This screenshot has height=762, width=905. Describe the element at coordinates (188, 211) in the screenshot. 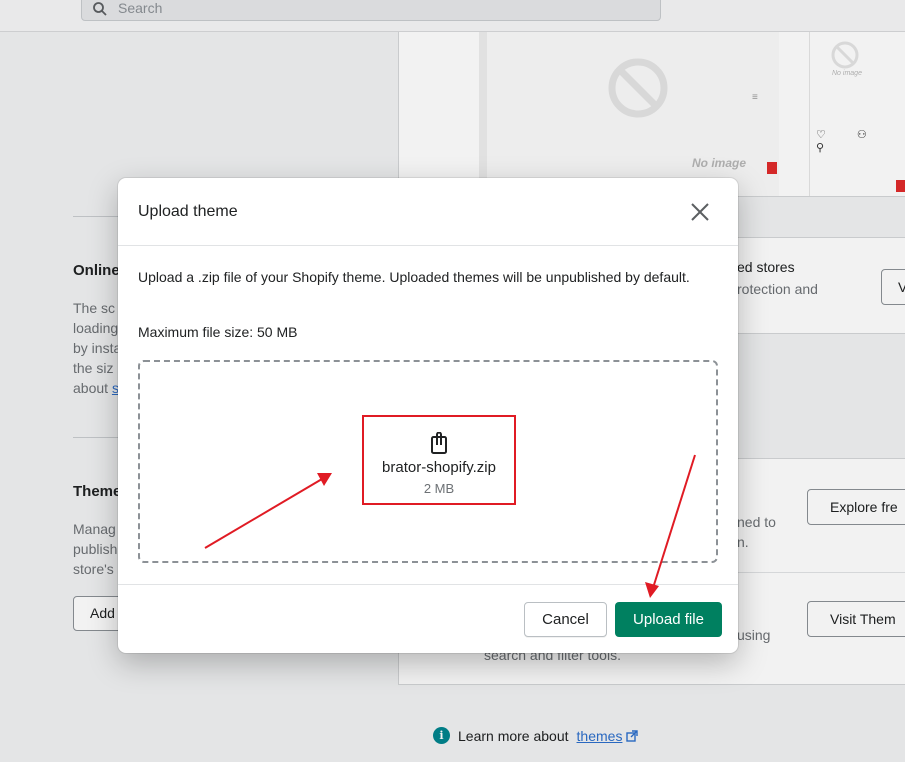

I see `dialog-title: Upload theme` at that location.